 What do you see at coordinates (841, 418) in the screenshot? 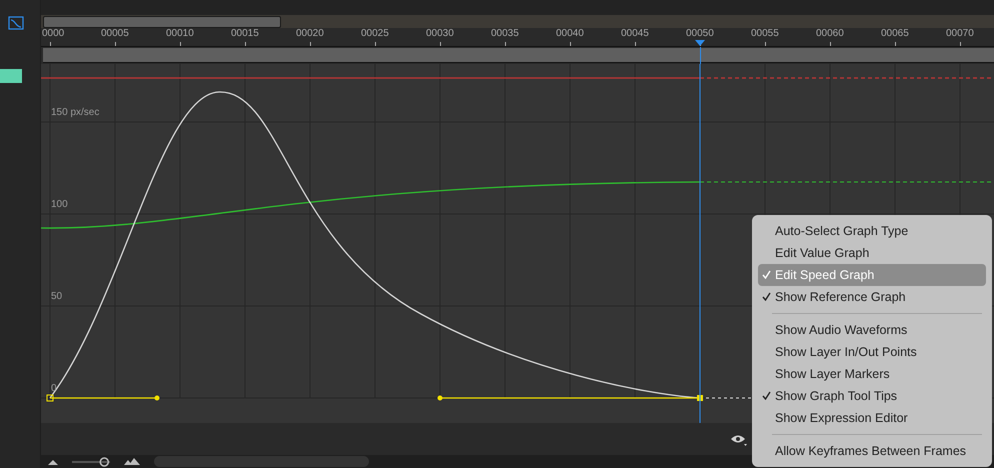
I see `menu-item-label: Show Expression Editor` at bounding box center [841, 418].